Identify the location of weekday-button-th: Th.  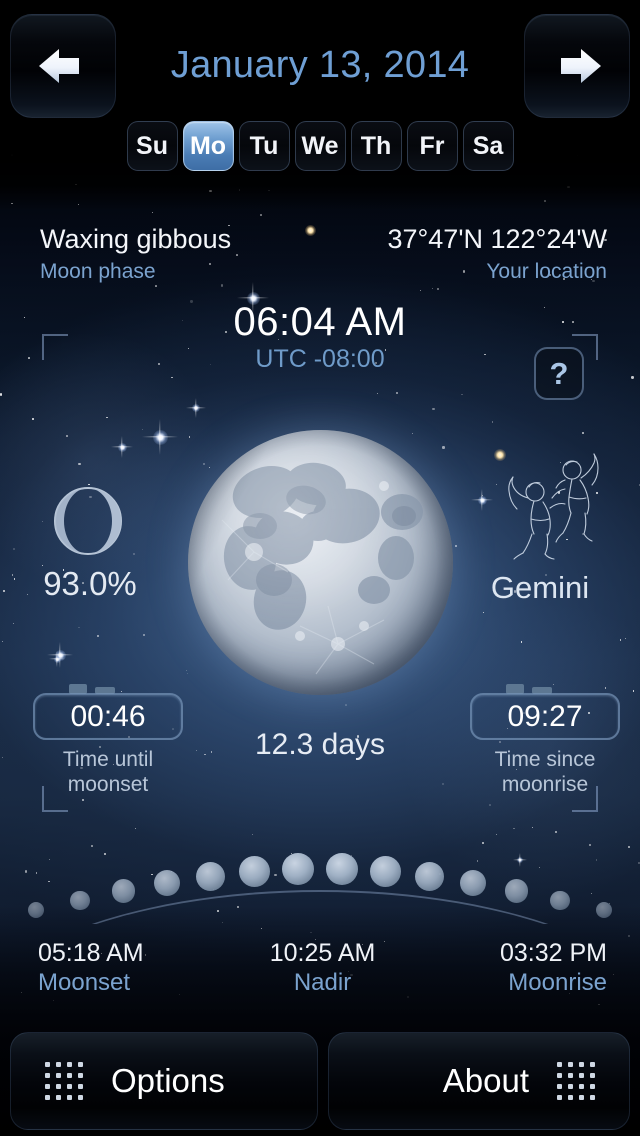
(376, 146).